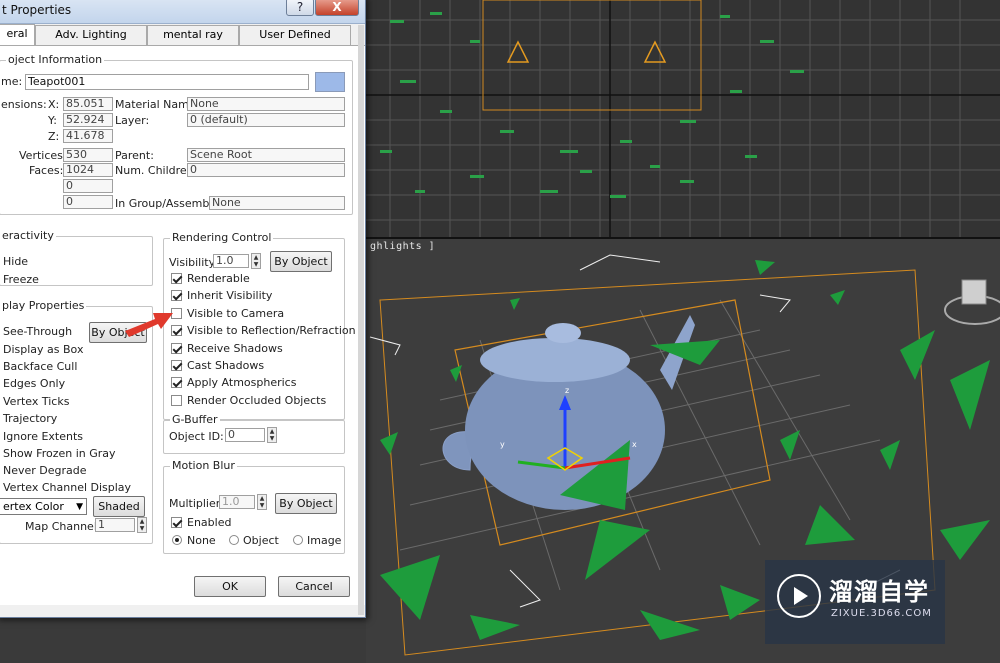 The width and height of the screenshot is (1000, 663). I want to click on visibility-spinner: ▲ ▼, so click(256, 261).